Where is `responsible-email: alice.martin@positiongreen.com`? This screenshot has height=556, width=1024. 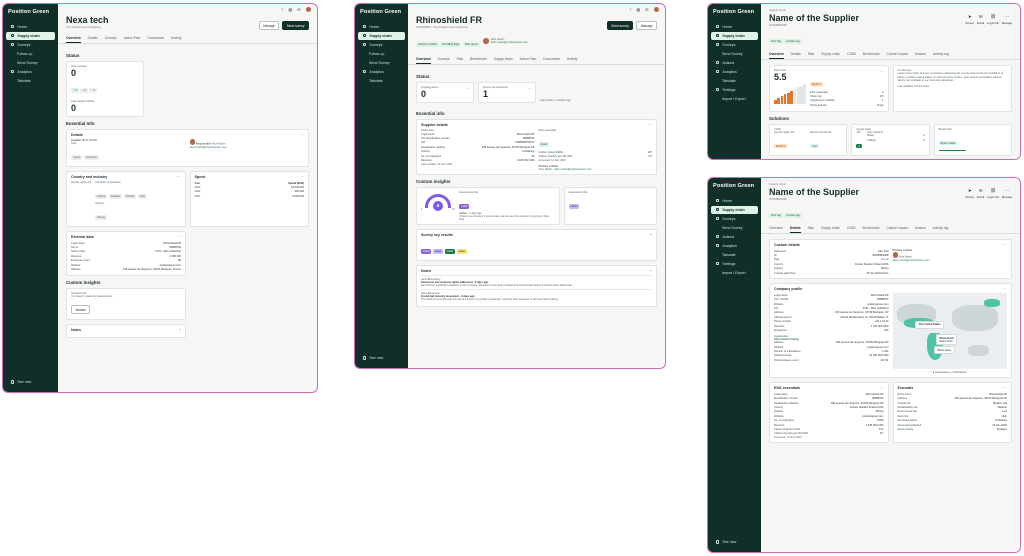 responsible-email: alice.martin@positiongreen.com is located at coordinates (247, 147).